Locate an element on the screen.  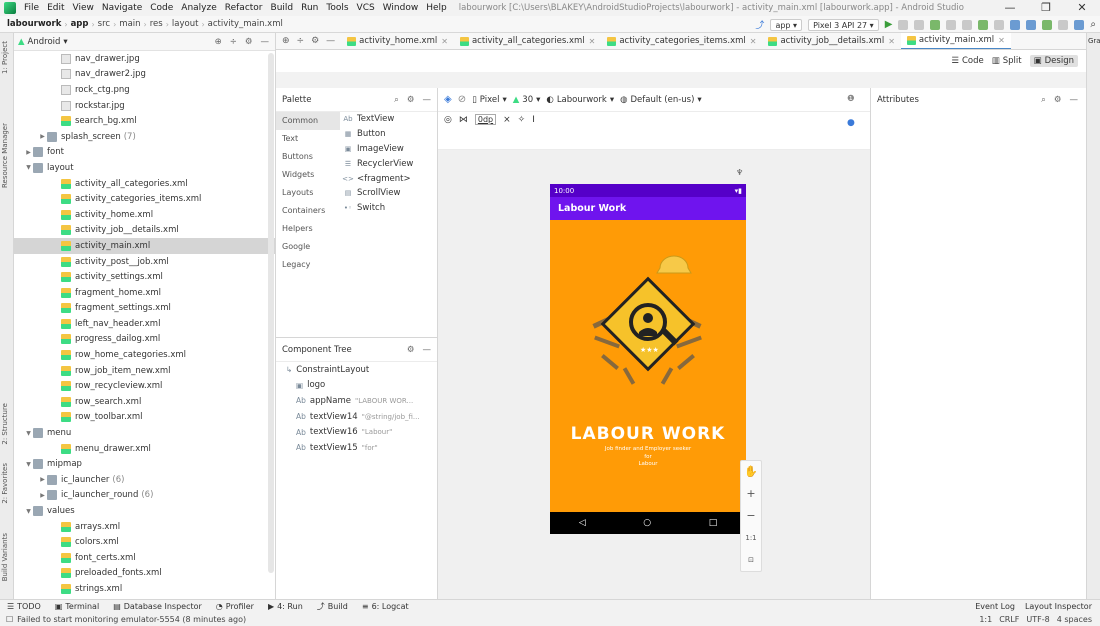
project-scrollbar is located at coordinates (271, 313).